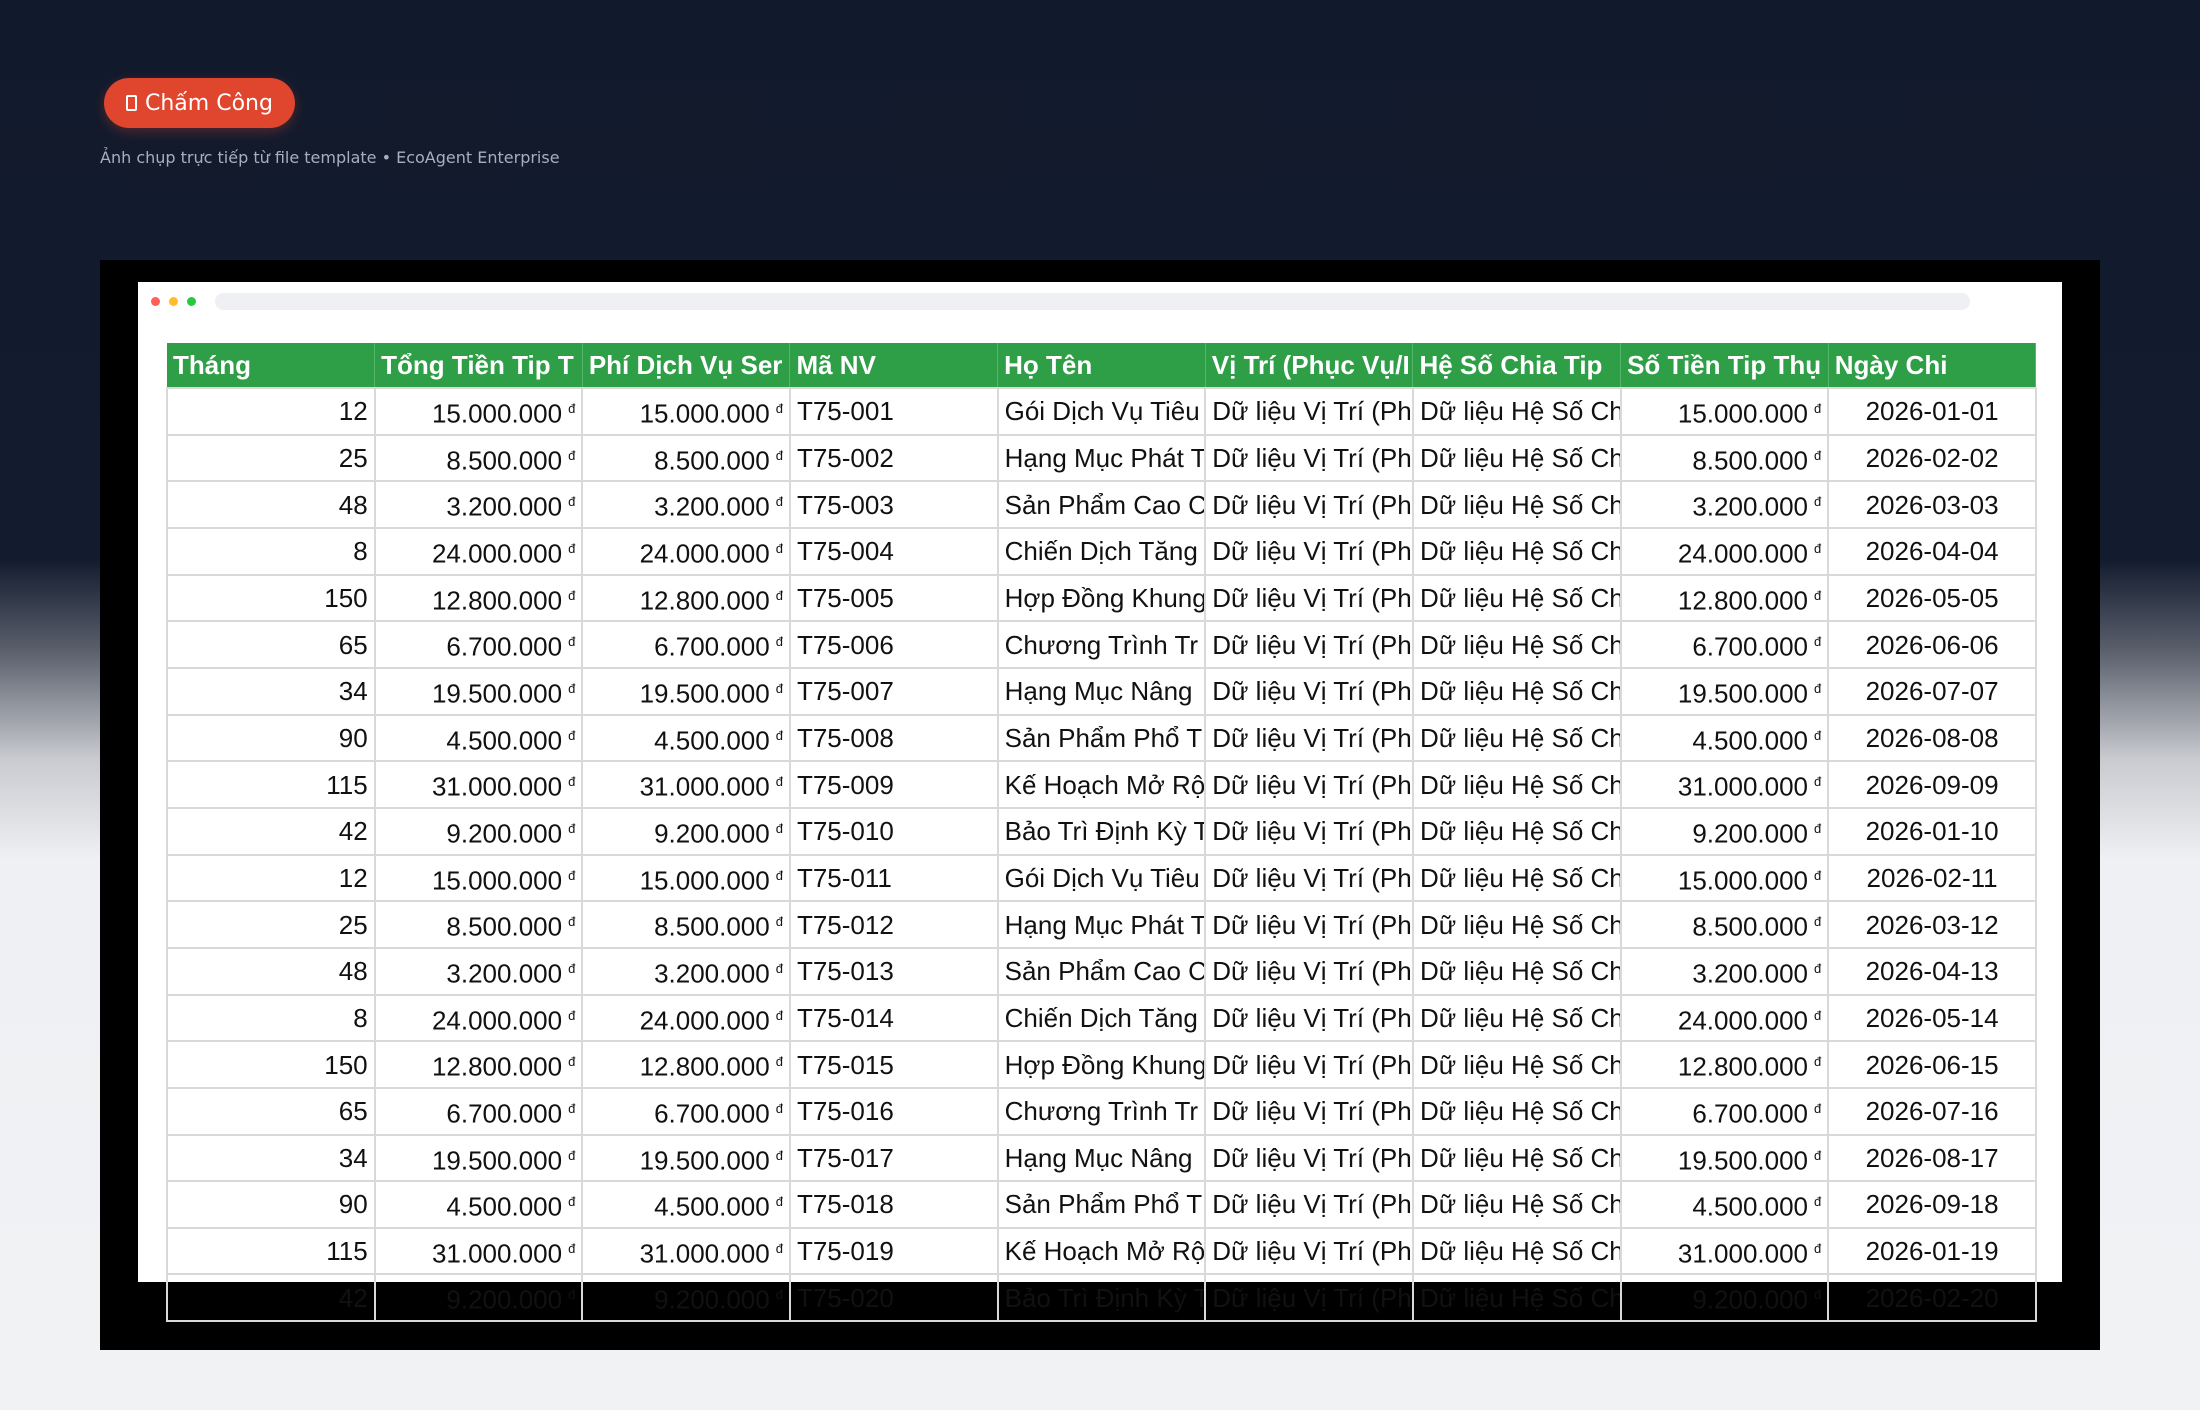 Image resolution: width=2200 pixels, height=1410 pixels. What do you see at coordinates (1724, 458) in the screenshot?
I see `cell-so-tien: 8.500.000 đ` at bounding box center [1724, 458].